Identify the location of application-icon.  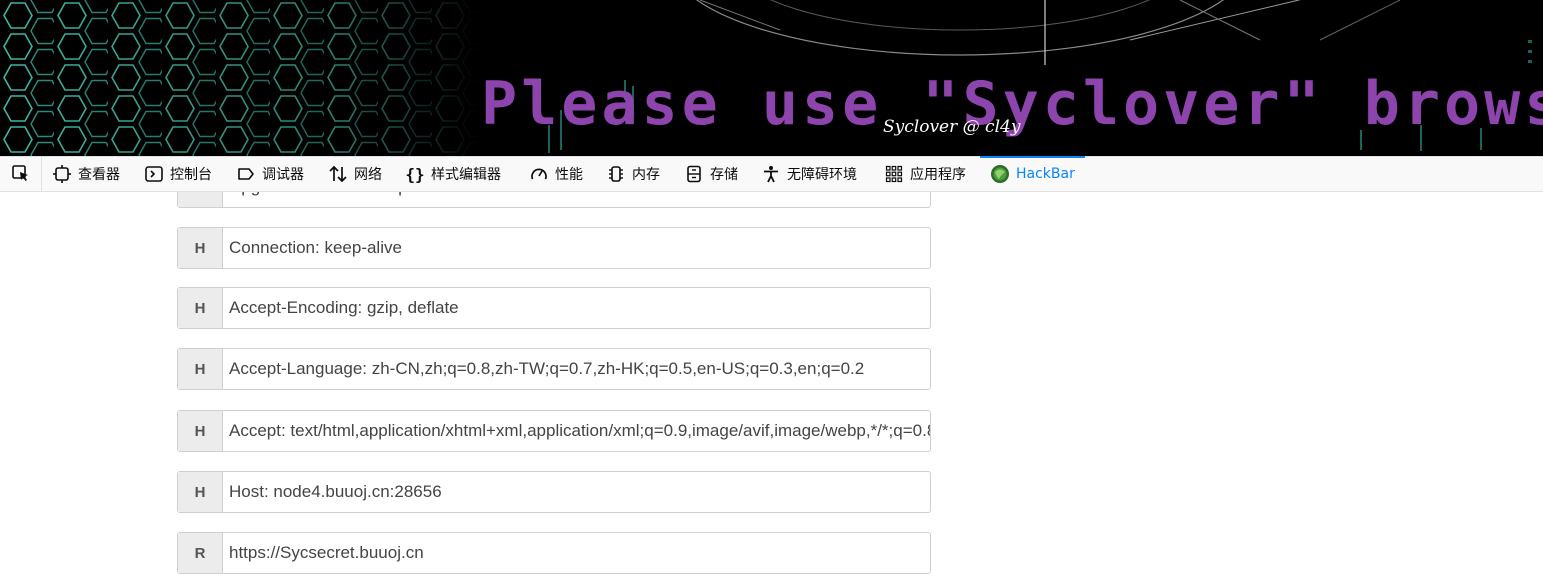
(894, 174).